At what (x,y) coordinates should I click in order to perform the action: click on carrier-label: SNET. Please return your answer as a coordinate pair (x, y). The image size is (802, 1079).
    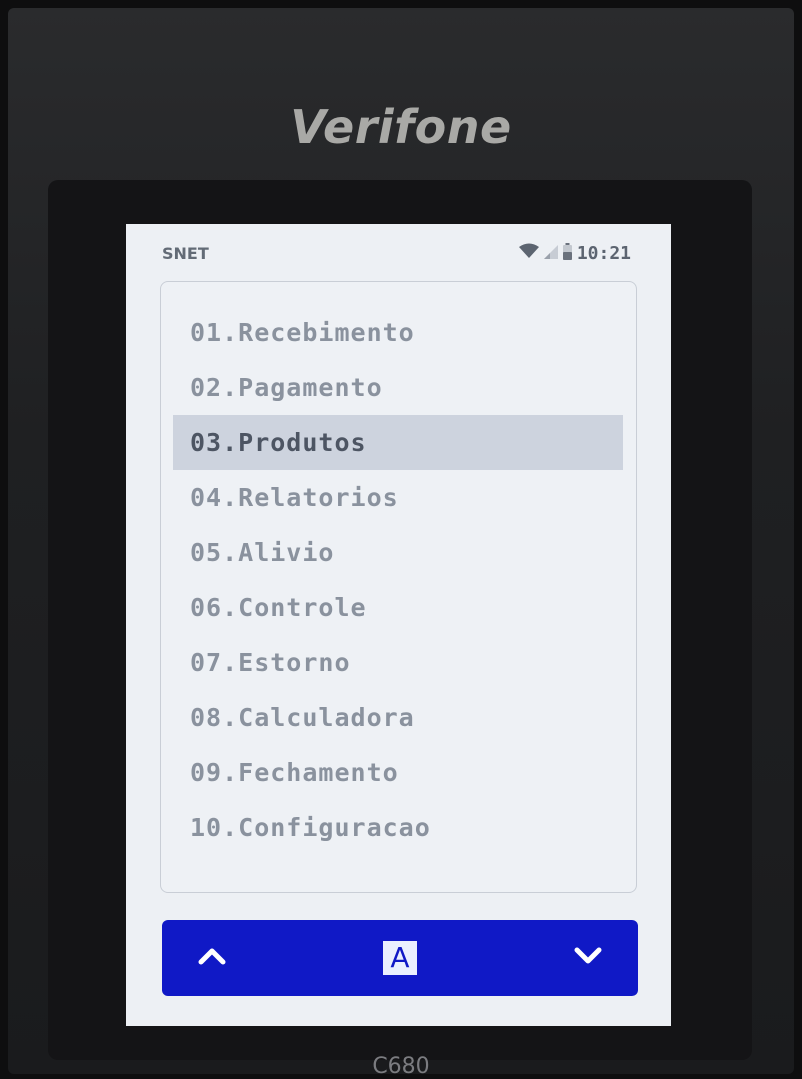
    Looking at the image, I should click on (185, 253).